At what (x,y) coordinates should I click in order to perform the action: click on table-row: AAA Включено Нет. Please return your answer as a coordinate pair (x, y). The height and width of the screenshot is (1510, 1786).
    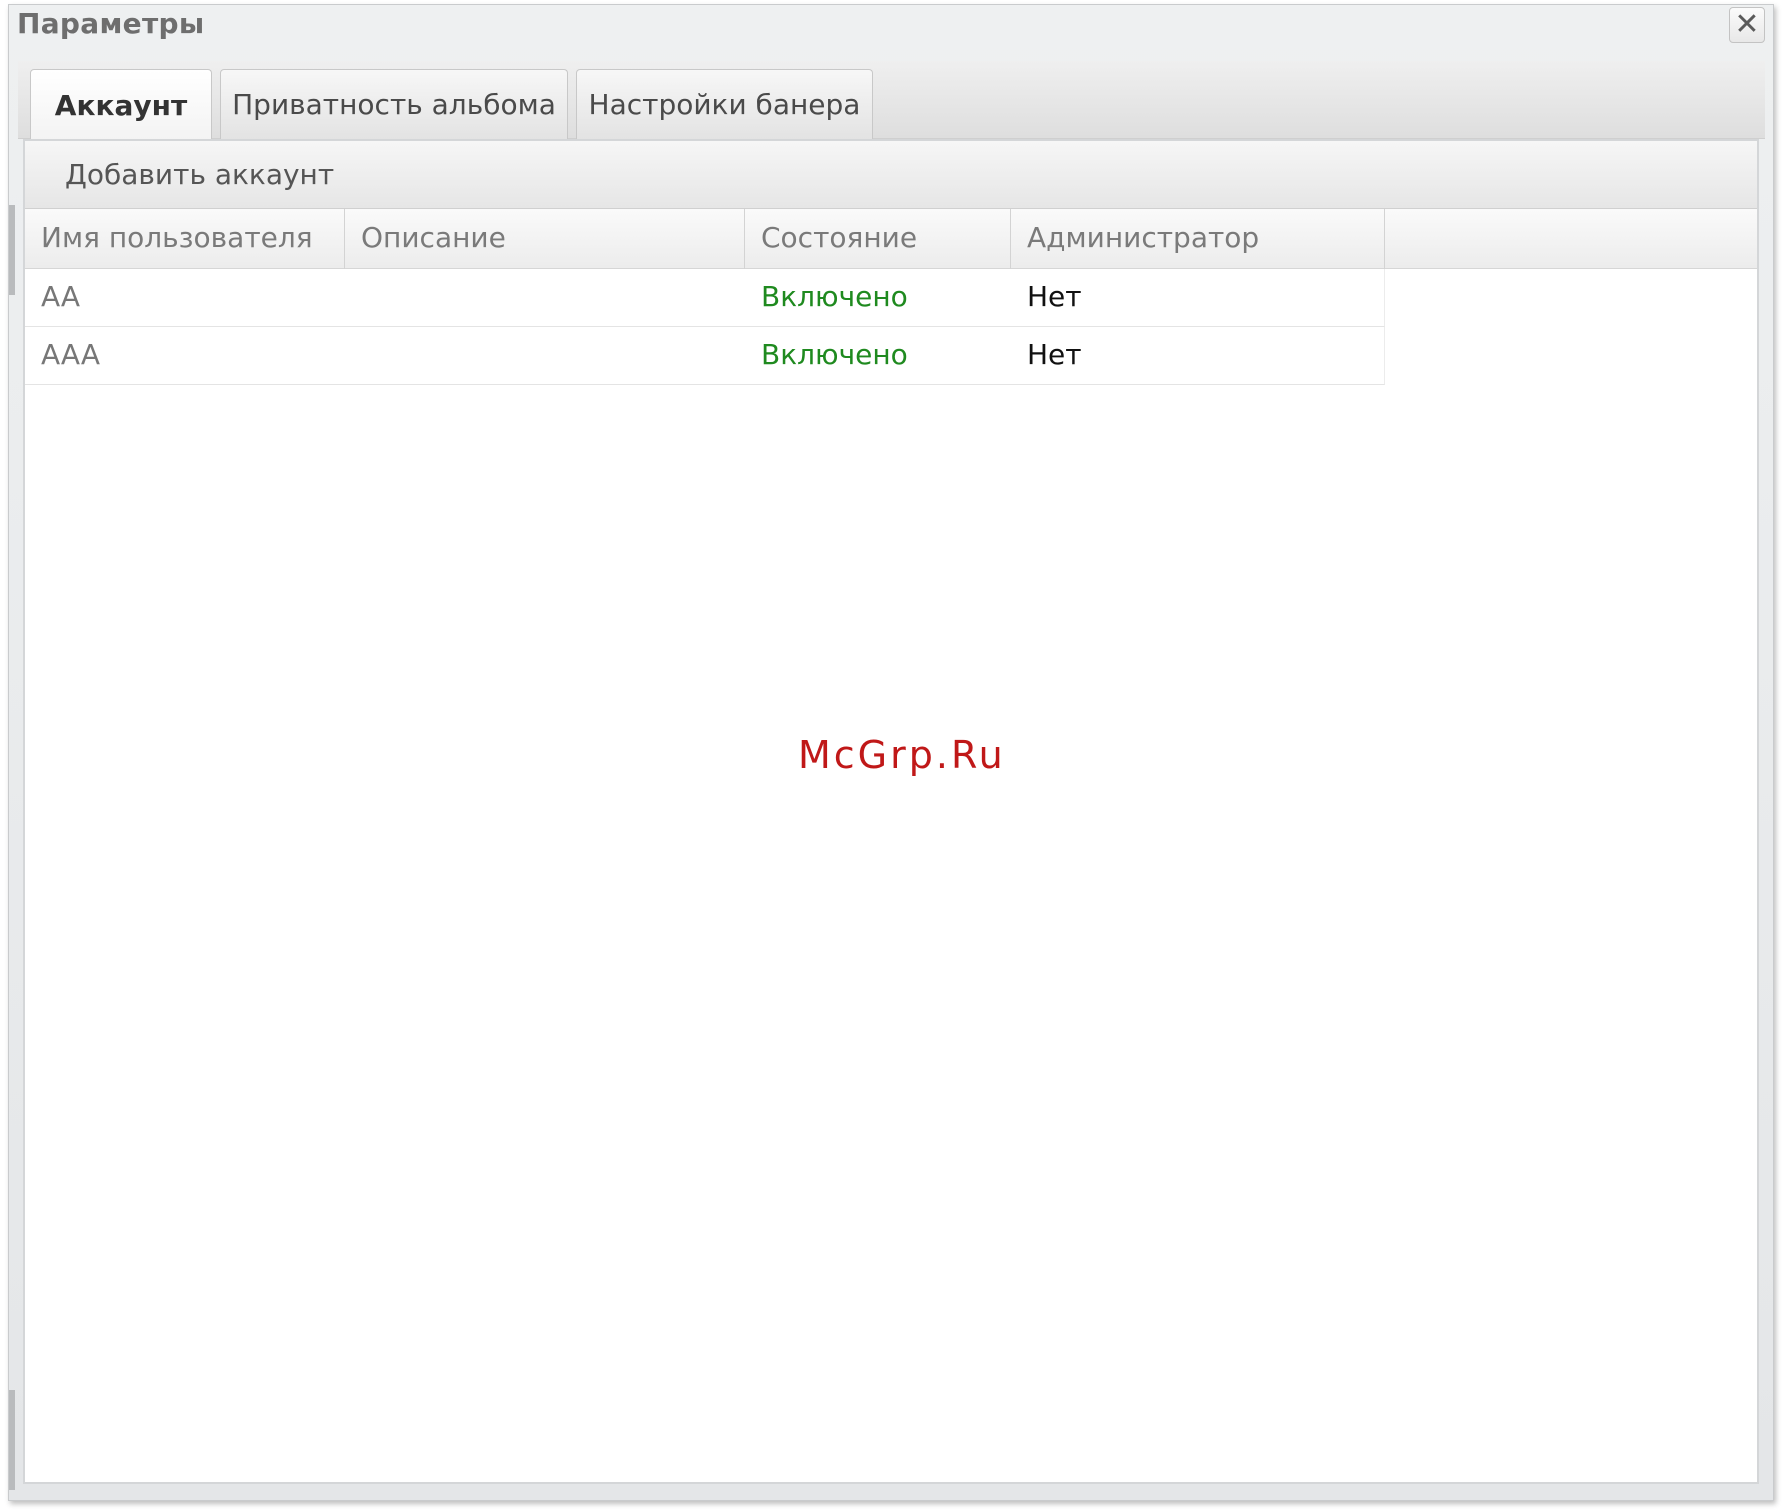
    Looking at the image, I should click on (705, 356).